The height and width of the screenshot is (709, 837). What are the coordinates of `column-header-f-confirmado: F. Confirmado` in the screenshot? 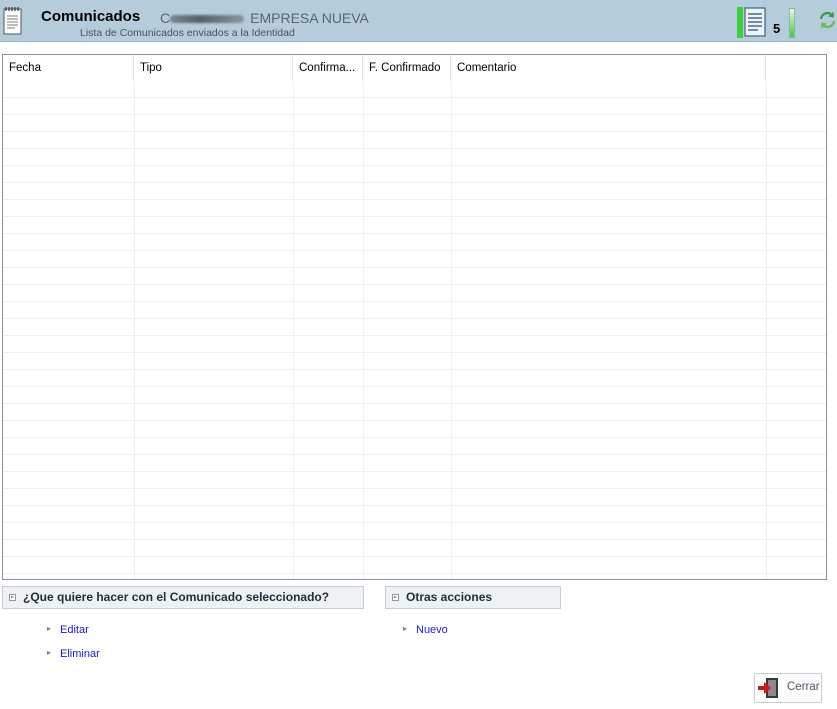 It's located at (407, 68).